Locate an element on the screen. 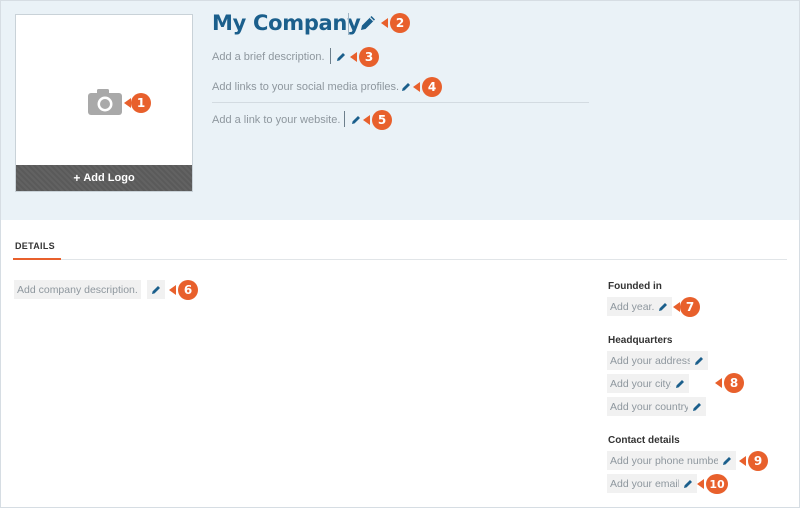  edit-phone-button is located at coordinates (727, 460).